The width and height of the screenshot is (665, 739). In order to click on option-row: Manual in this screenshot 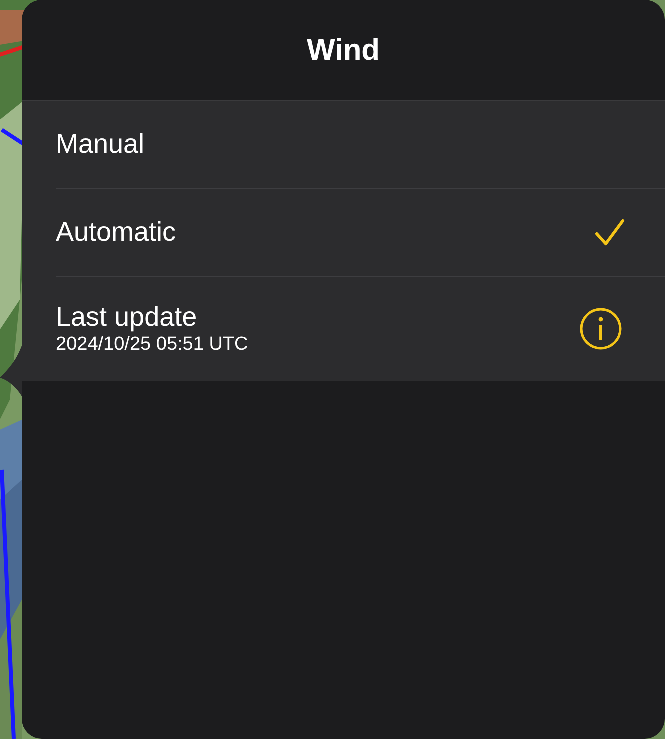, I will do `click(360, 145)`.